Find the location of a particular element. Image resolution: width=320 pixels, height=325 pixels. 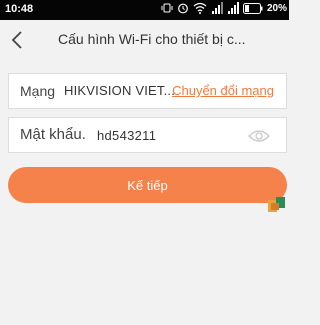

password-label: Mật khẩu. is located at coordinates (53, 134).